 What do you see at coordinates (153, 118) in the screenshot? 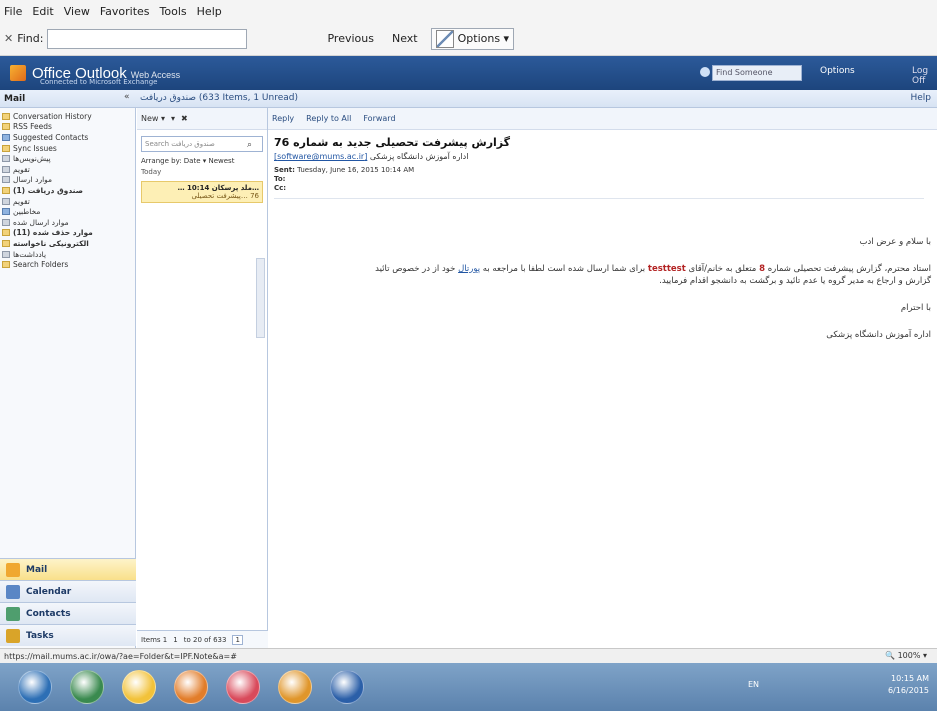
I see `new-button: New ▾` at bounding box center [153, 118].